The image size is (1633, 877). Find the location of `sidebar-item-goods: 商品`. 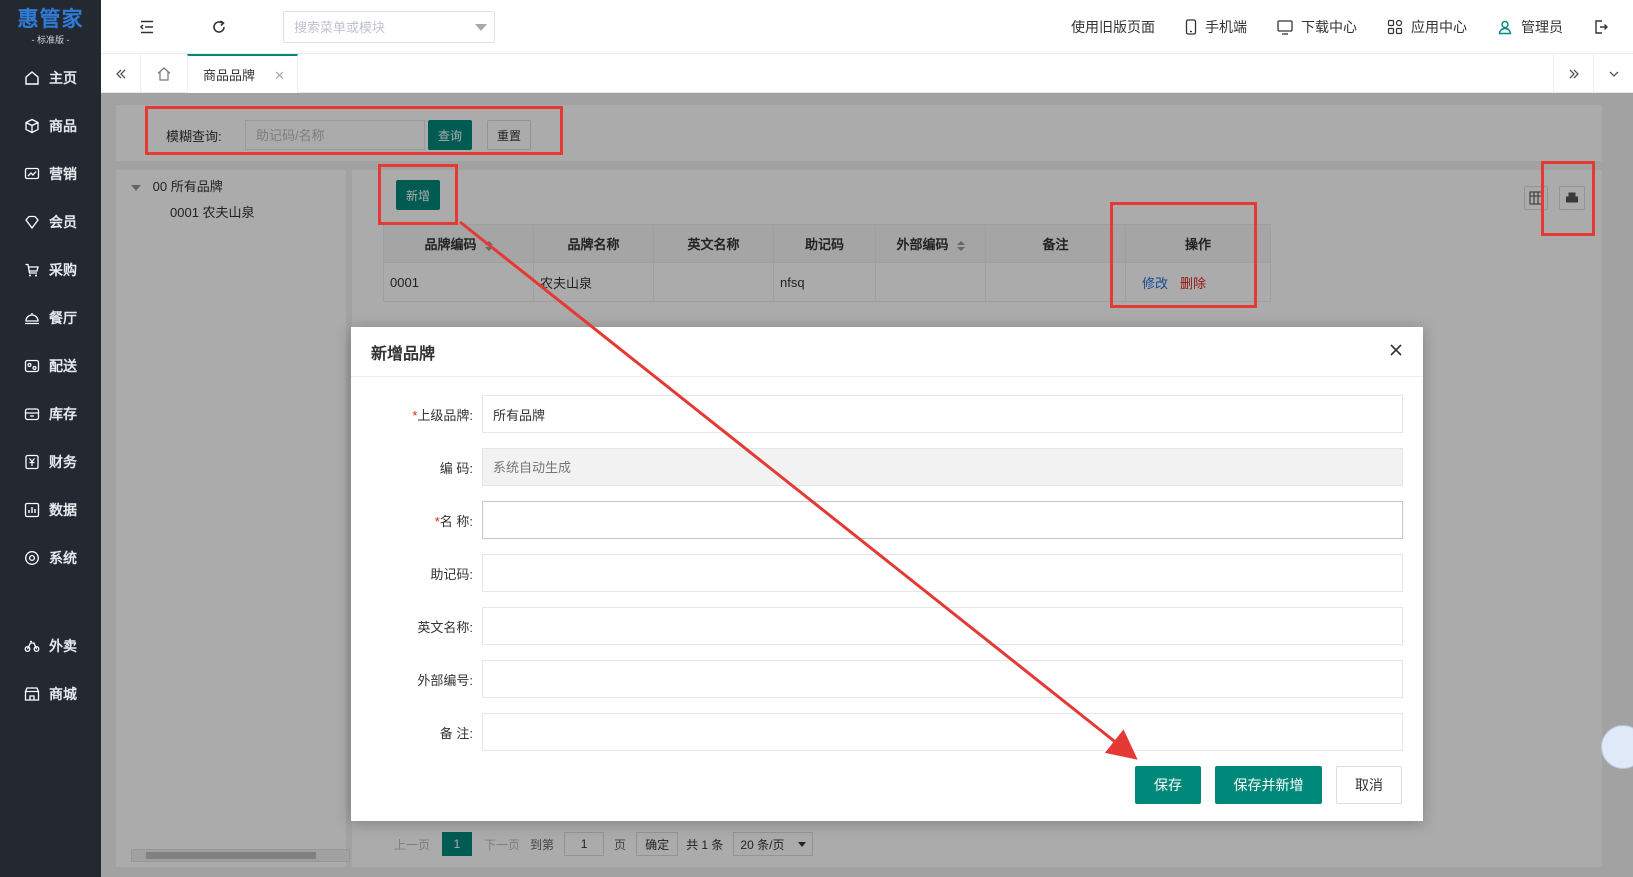

sidebar-item-goods: 商品 is located at coordinates (50, 126).